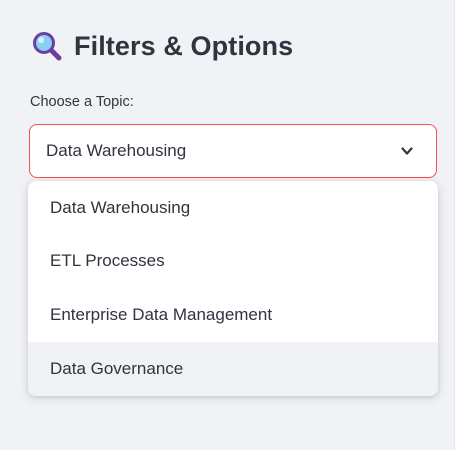  What do you see at coordinates (233, 207) in the screenshot?
I see `topic-option-data-warehousing: Data Warehousing` at bounding box center [233, 207].